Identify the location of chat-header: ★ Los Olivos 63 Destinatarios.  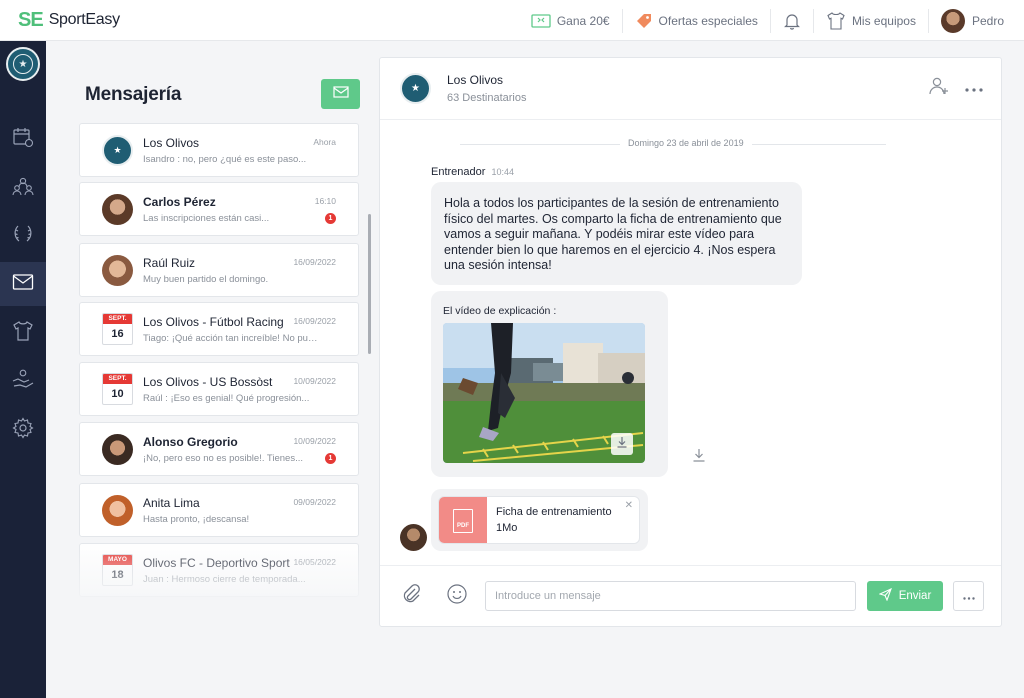
(690, 89).